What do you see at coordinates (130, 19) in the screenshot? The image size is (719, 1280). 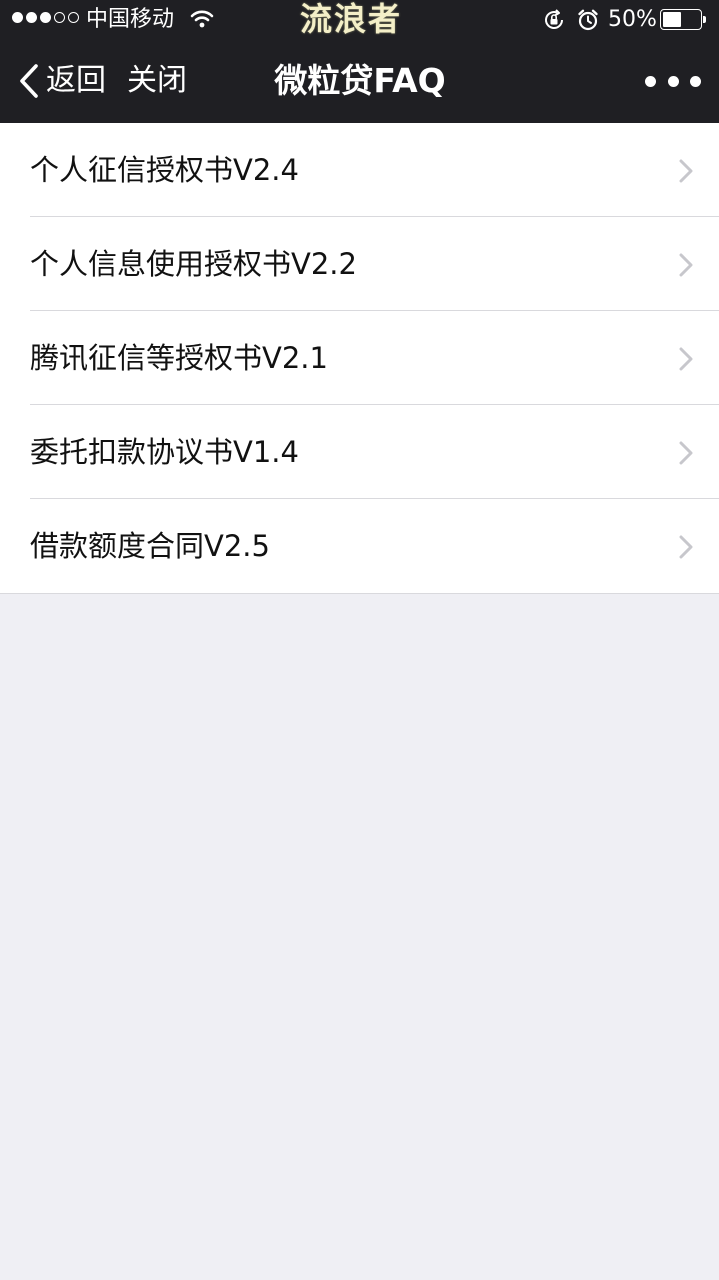 I see `carrier-name: 中国移动` at bounding box center [130, 19].